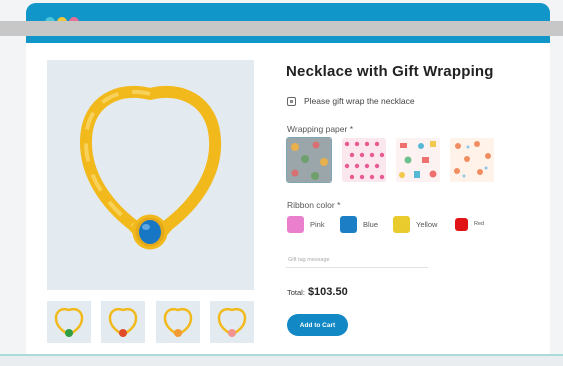  I want to click on gift-wrap-label: Please gift wrap the necklace, so click(359, 101).